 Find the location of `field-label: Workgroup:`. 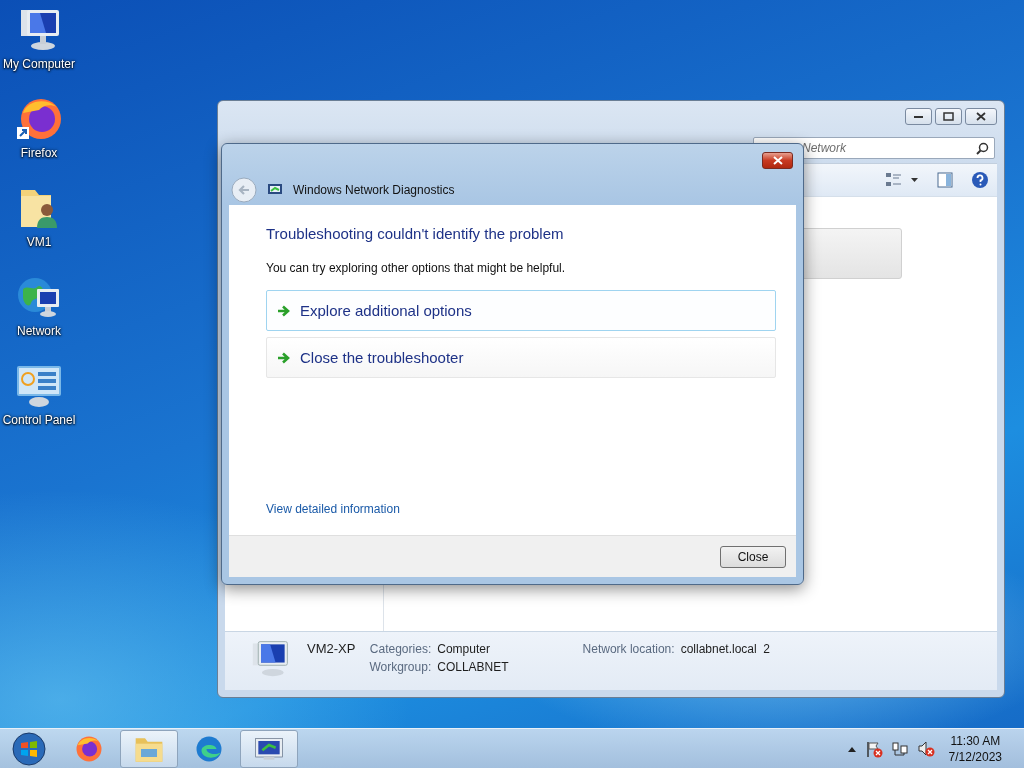

field-label: Workgroup: is located at coordinates (400, 667).